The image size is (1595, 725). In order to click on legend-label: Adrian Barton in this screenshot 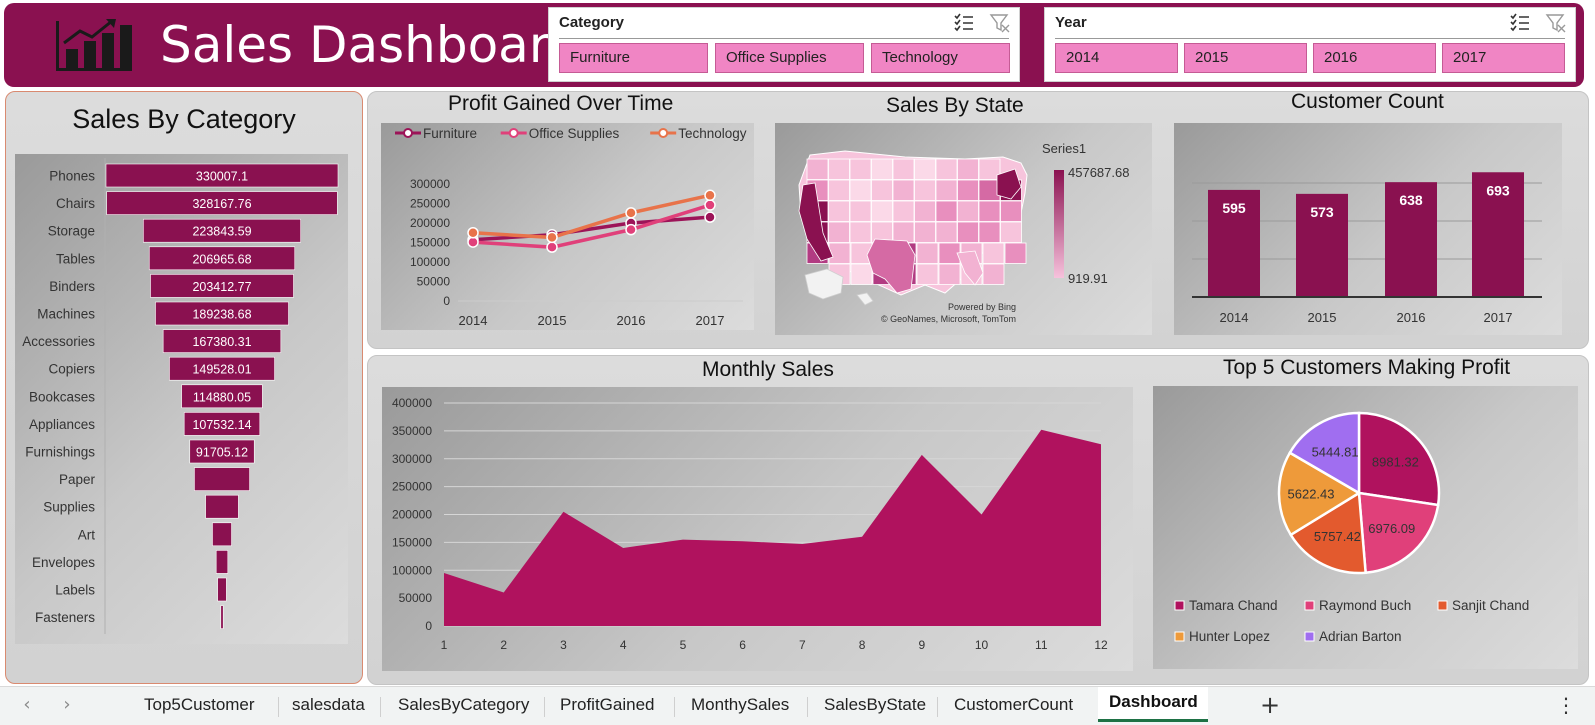, I will do `click(1360, 636)`.